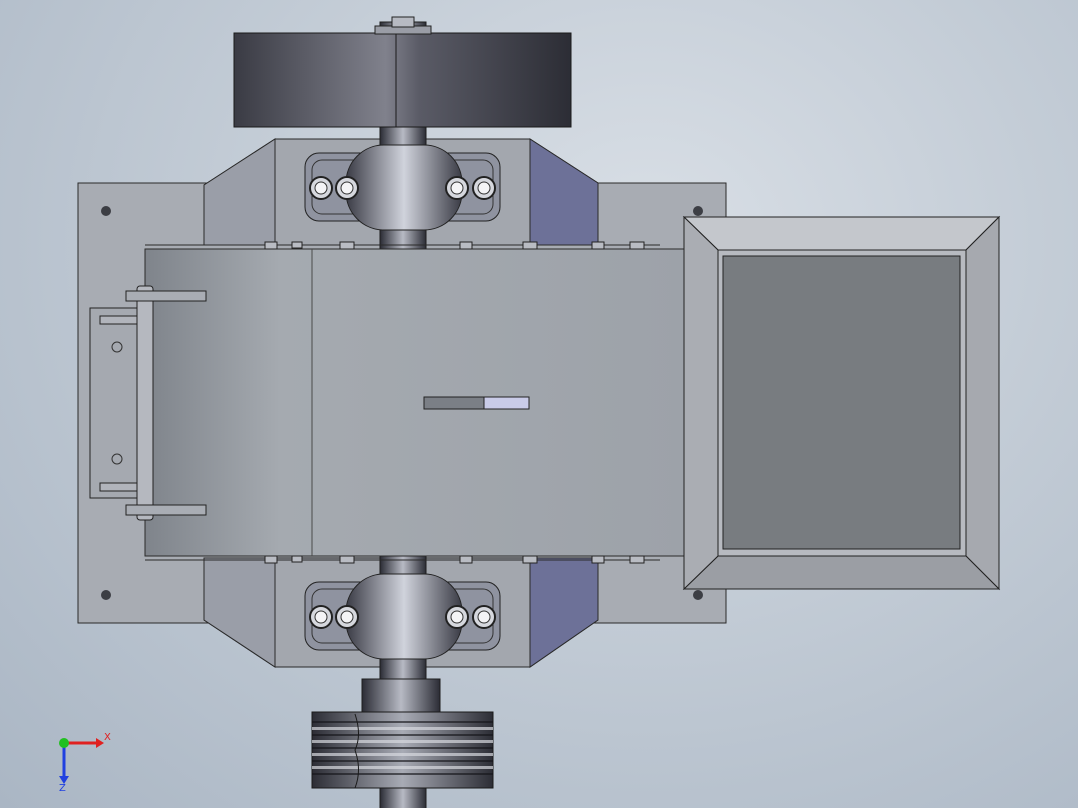  I want to click on hopper-opening, so click(841, 402).